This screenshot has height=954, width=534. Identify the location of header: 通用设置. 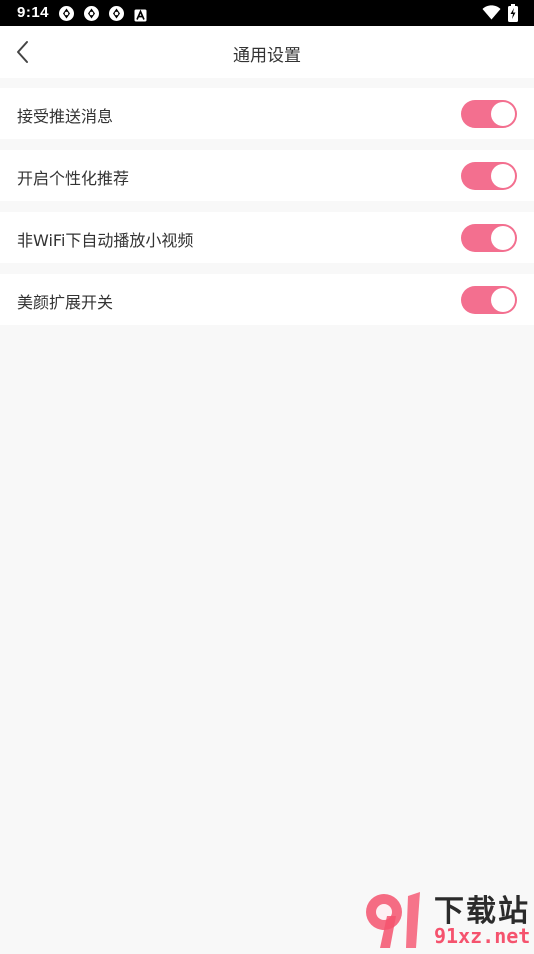
(267, 52).